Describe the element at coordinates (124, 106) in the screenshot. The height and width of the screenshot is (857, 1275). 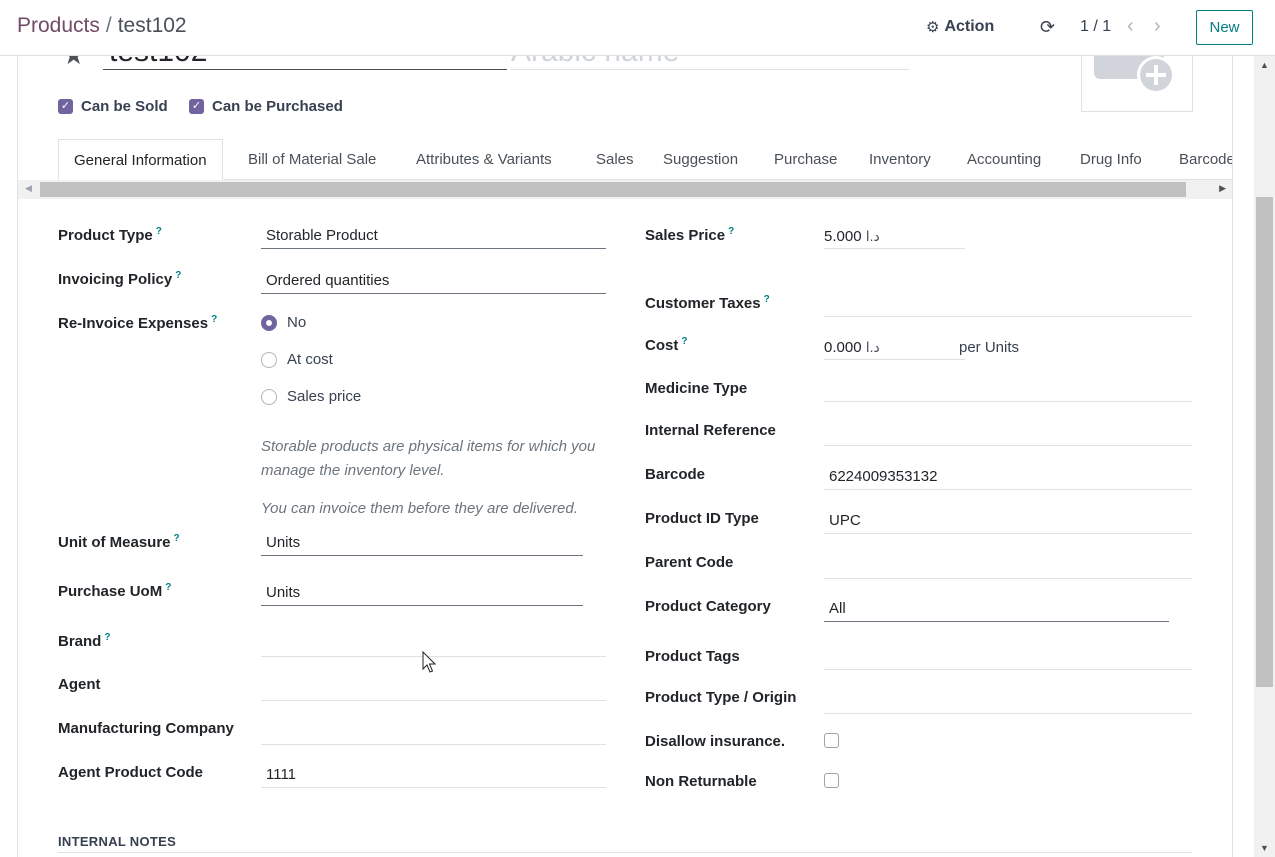
I see `can-be-sold-label: Can be Sold` at that location.